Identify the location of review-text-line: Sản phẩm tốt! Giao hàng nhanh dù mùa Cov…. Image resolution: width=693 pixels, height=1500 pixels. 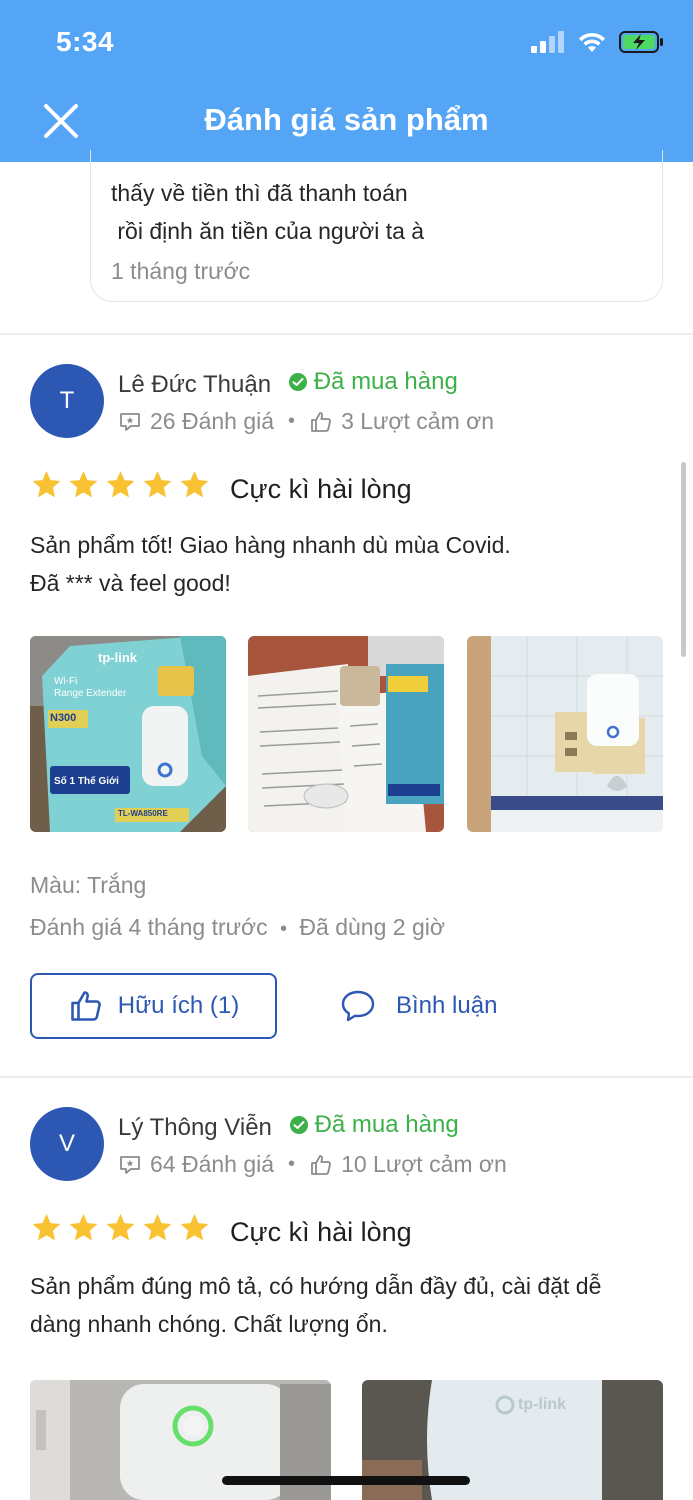
(270, 545).